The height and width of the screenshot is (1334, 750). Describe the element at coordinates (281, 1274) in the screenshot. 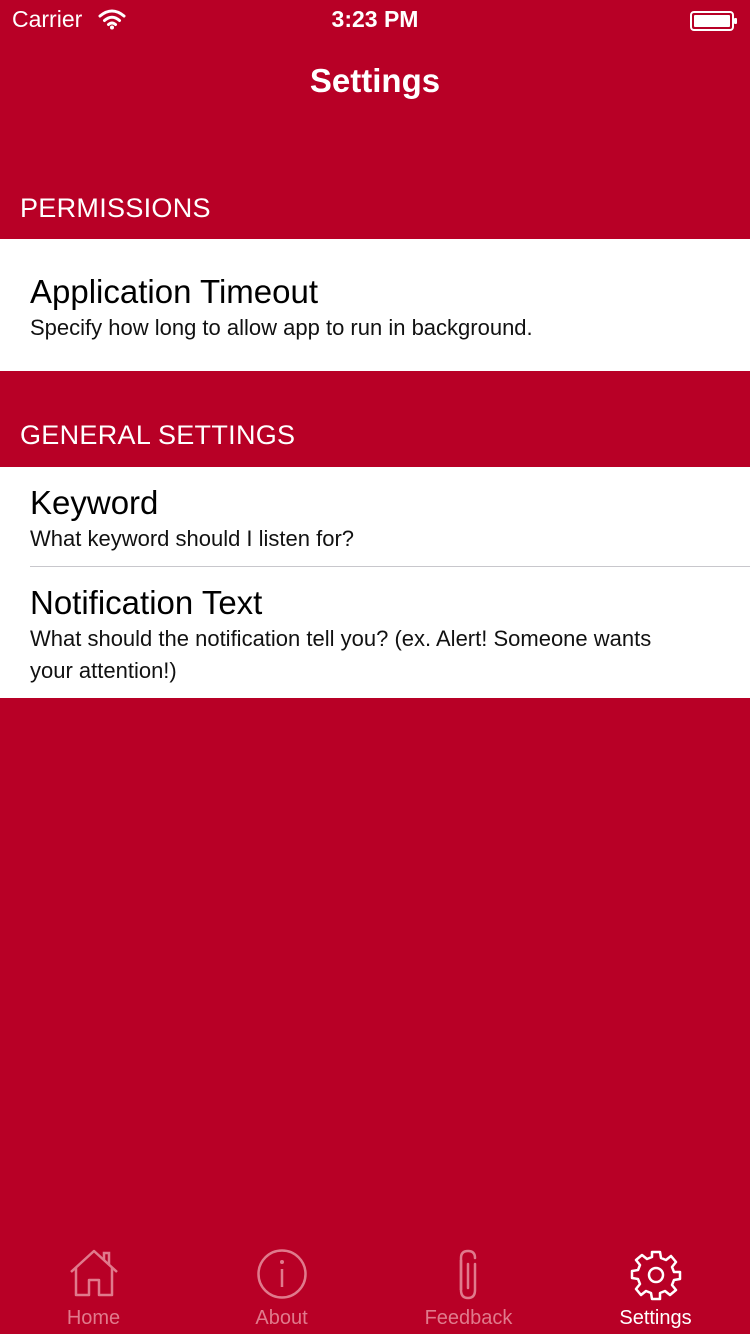

I see `info-icon` at that location.